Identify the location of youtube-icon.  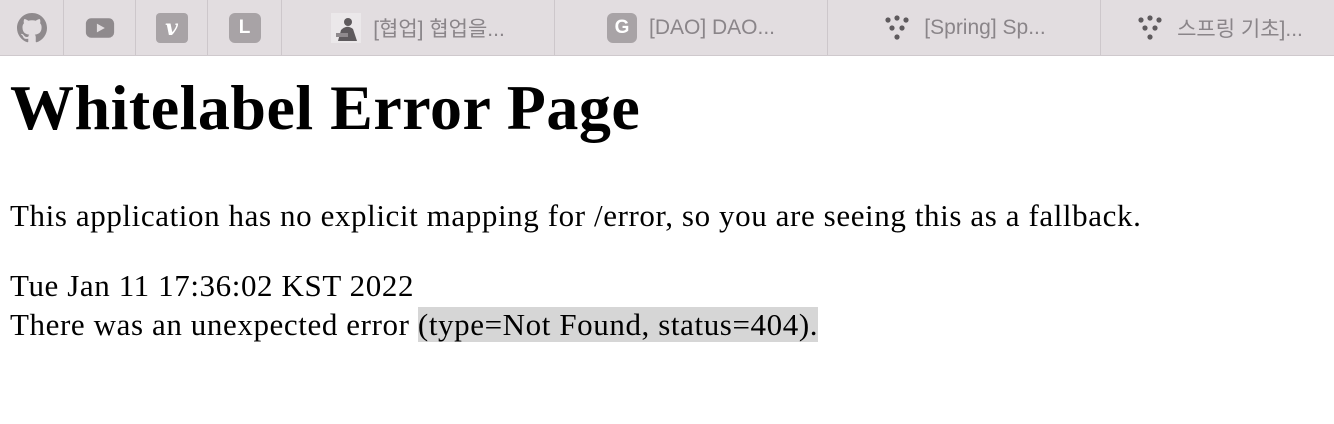
(100, 28).